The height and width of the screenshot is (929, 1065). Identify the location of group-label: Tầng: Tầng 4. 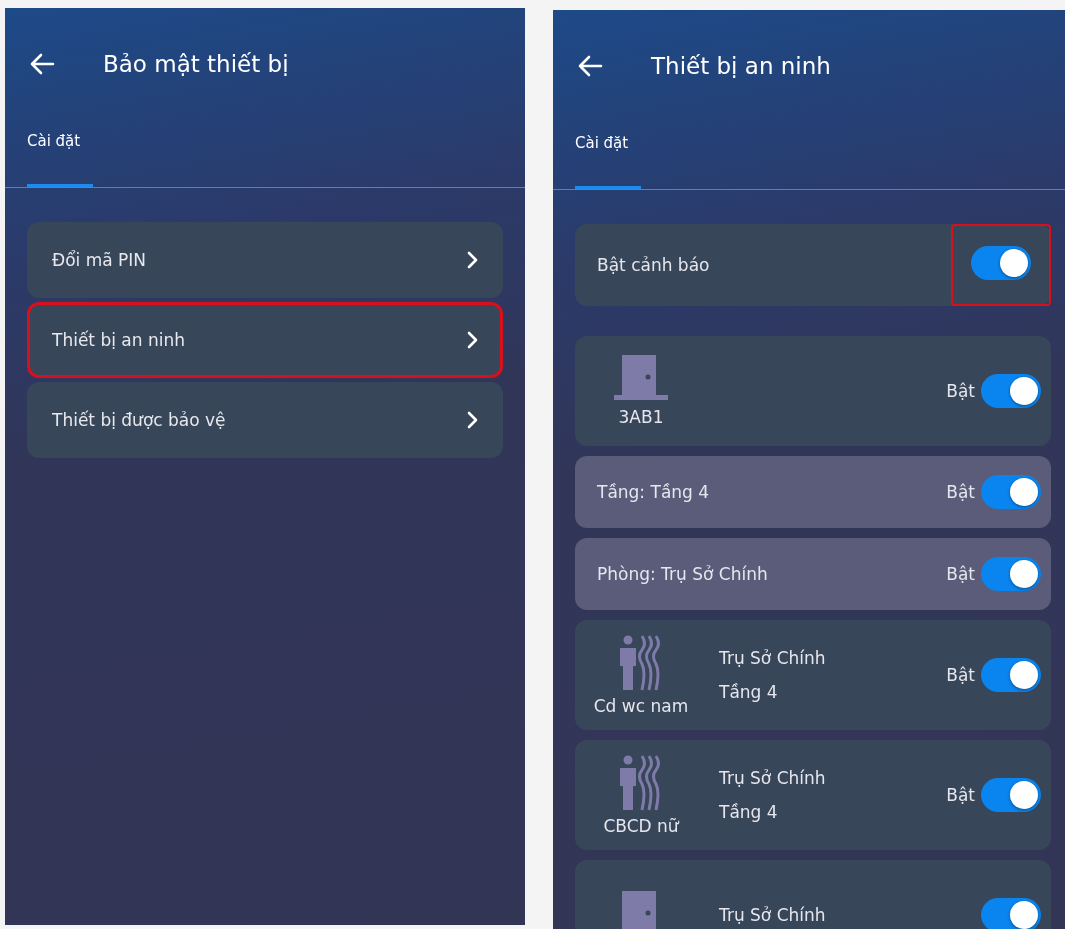
(654, 492).